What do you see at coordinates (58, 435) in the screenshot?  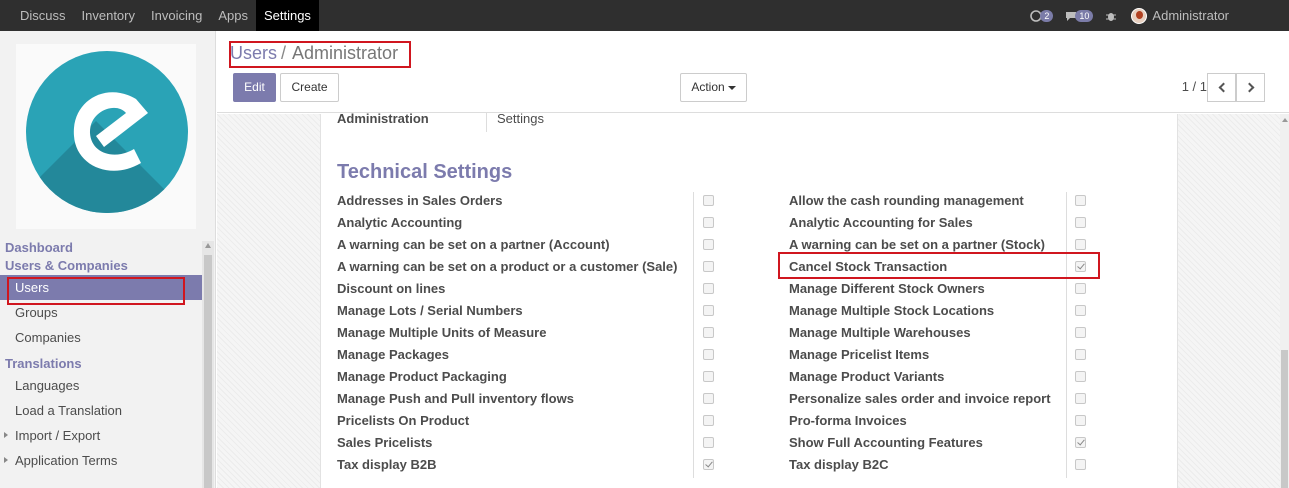 I see `sidebar-item-label: Import / Export` at bounding box center [58, 435].